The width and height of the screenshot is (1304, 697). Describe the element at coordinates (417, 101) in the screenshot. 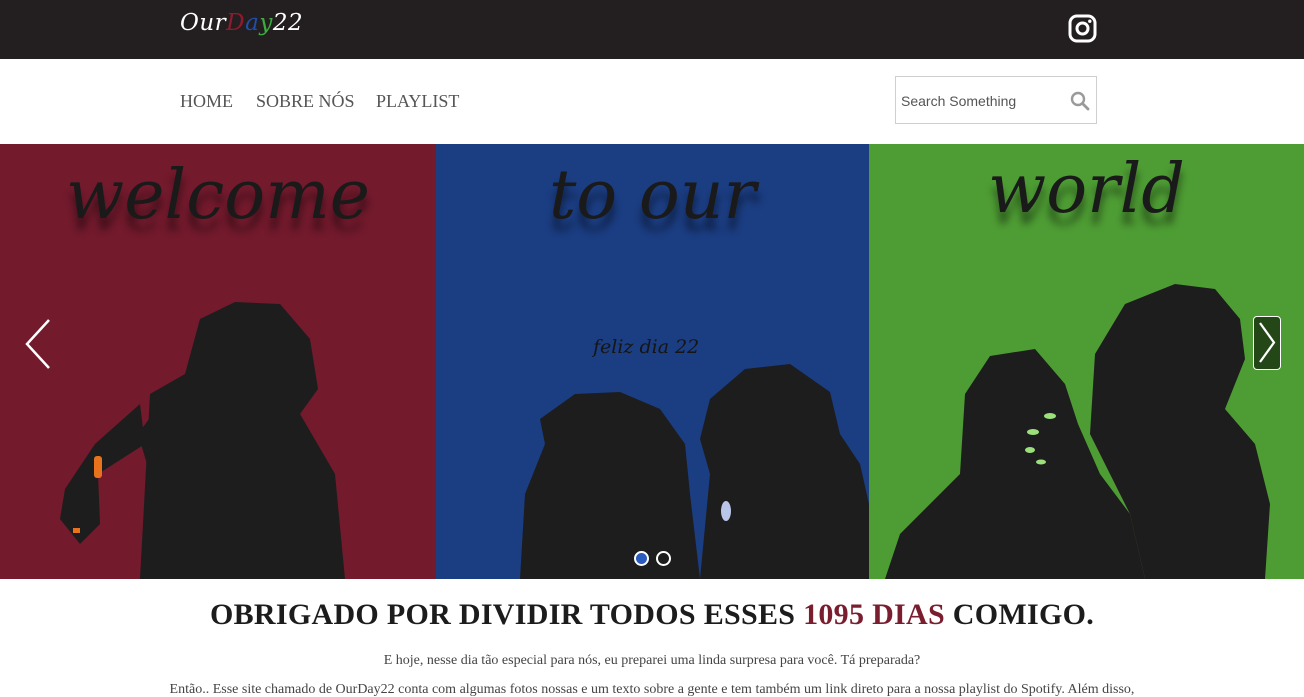

I see `nav-item-playlist: PLAYLIST` at that location.